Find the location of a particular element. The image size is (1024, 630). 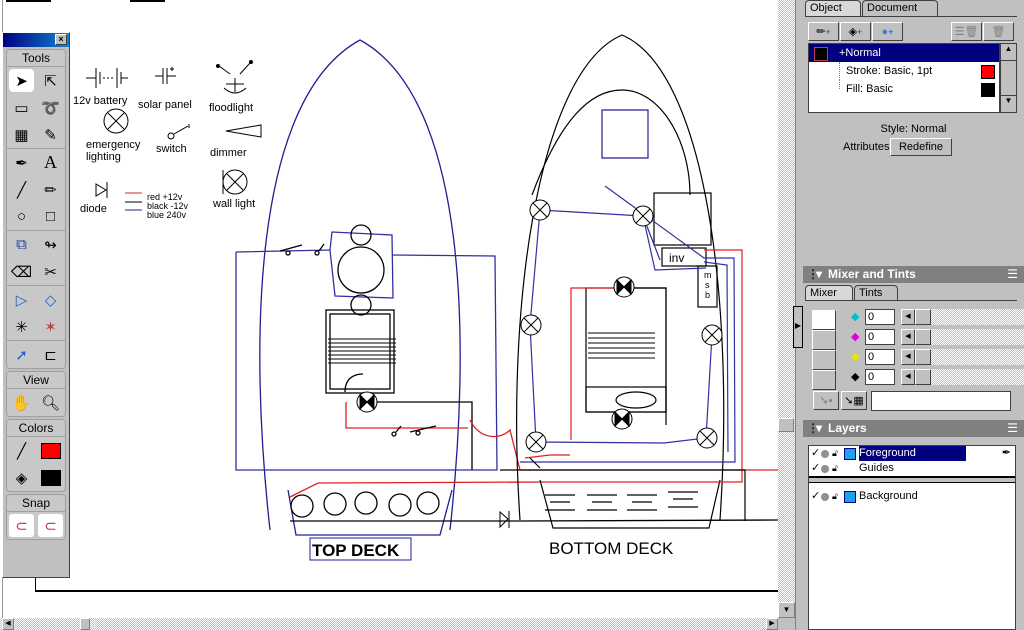

dimmer-symbol is located at coordinates (243, 131).